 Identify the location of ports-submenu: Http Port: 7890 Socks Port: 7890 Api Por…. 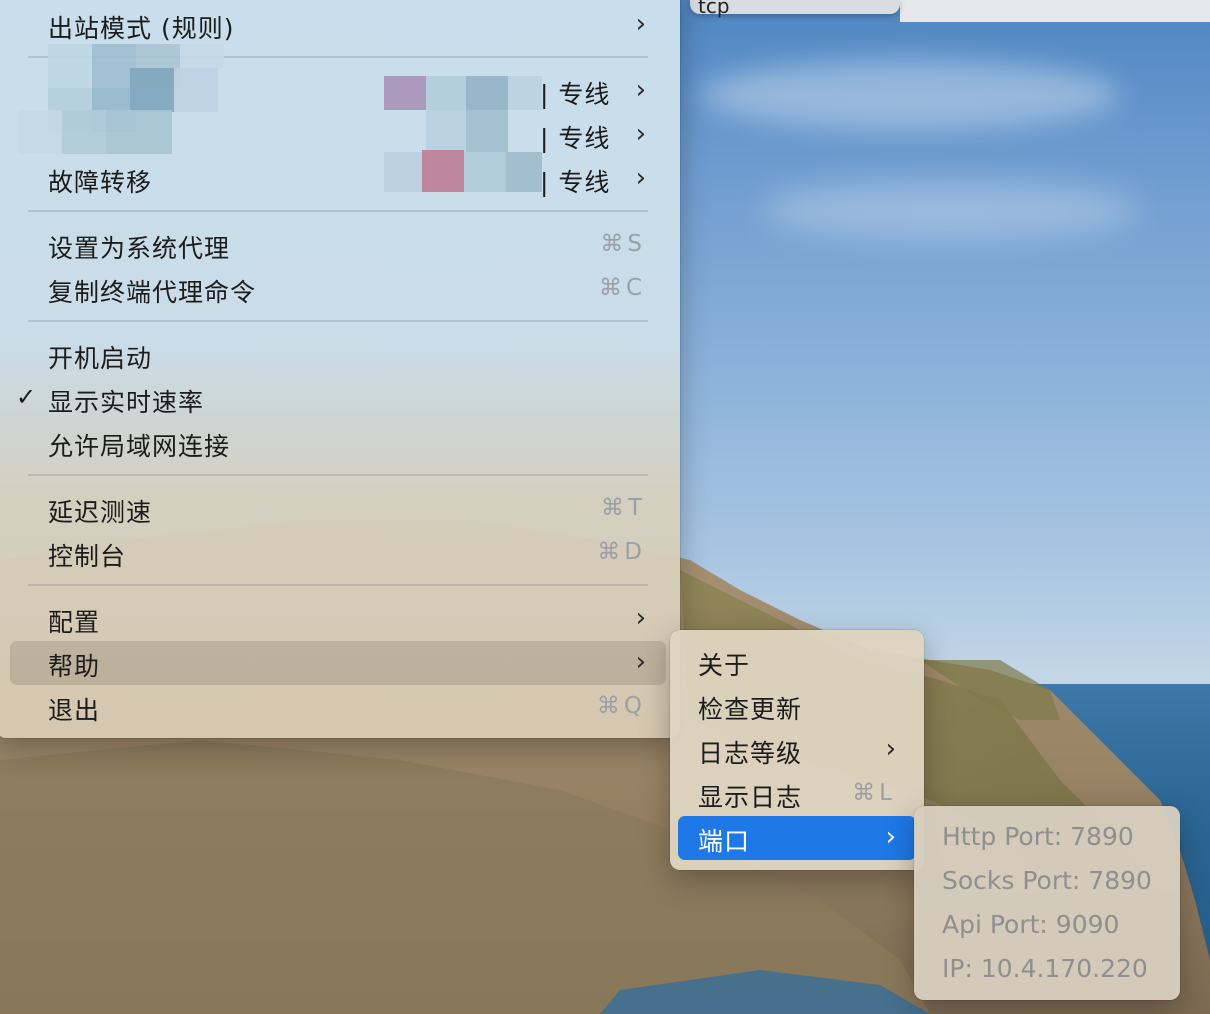
(1047, 903).